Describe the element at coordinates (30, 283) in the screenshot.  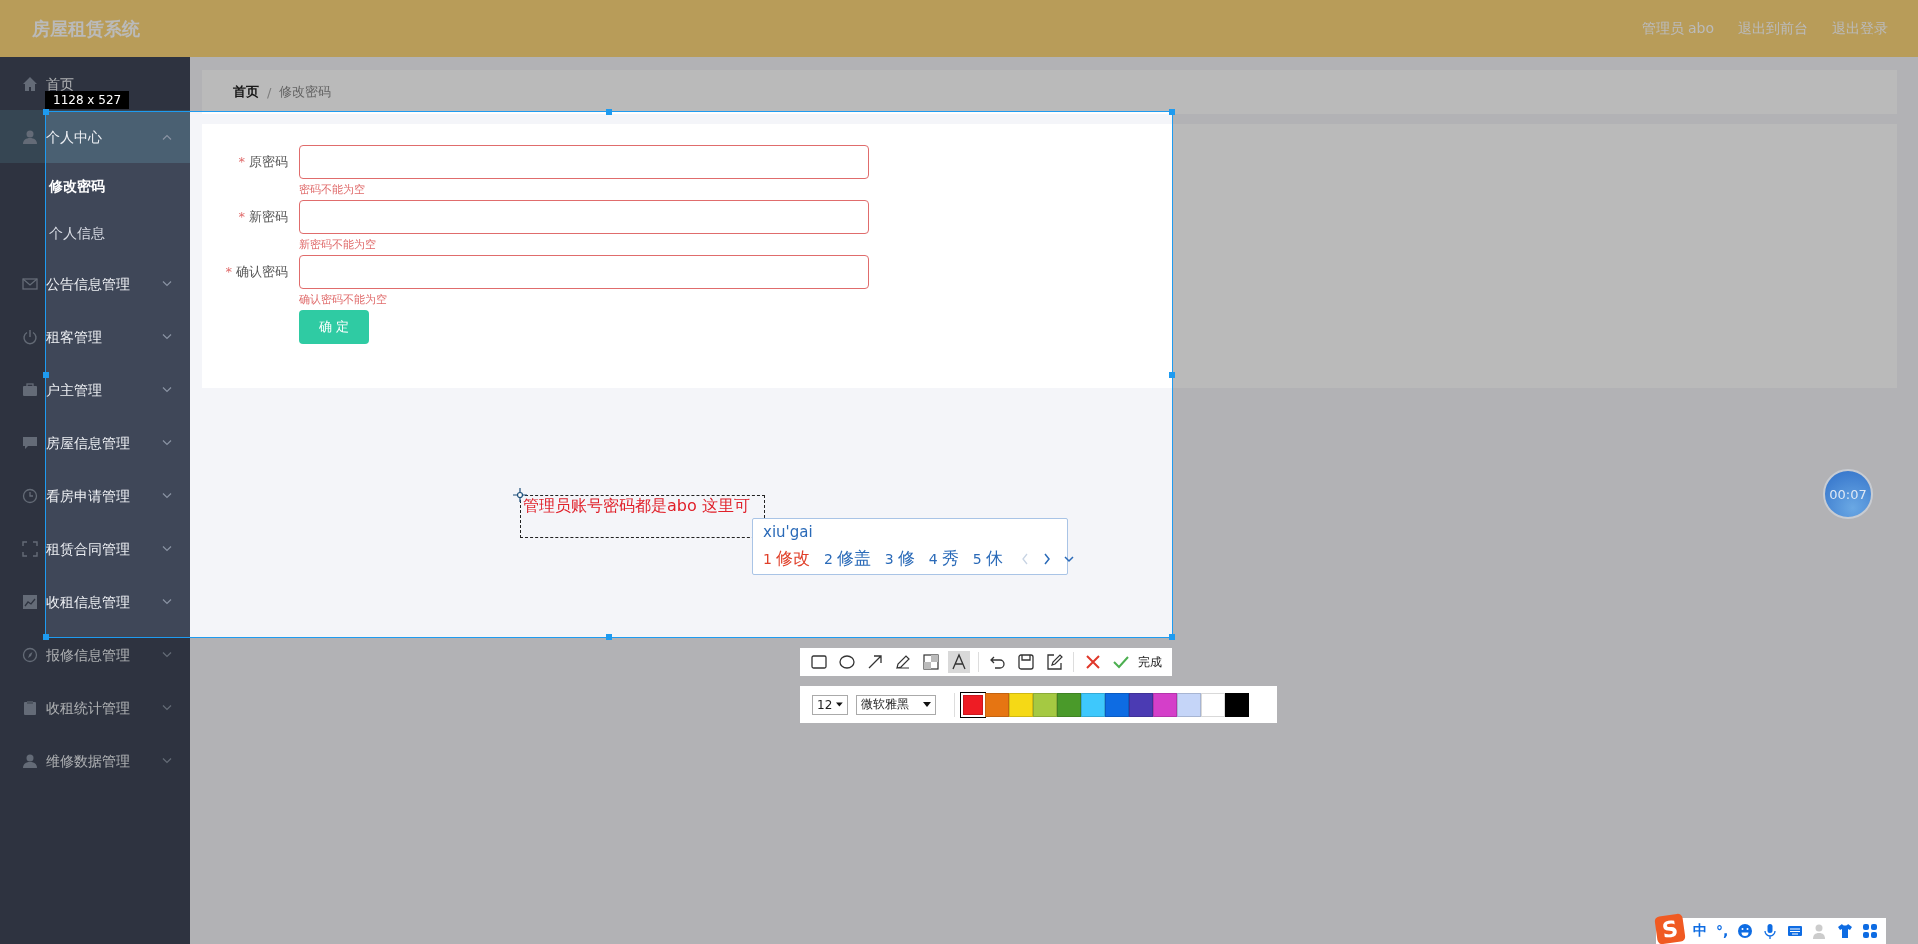
I see `mail-icon` at that location.